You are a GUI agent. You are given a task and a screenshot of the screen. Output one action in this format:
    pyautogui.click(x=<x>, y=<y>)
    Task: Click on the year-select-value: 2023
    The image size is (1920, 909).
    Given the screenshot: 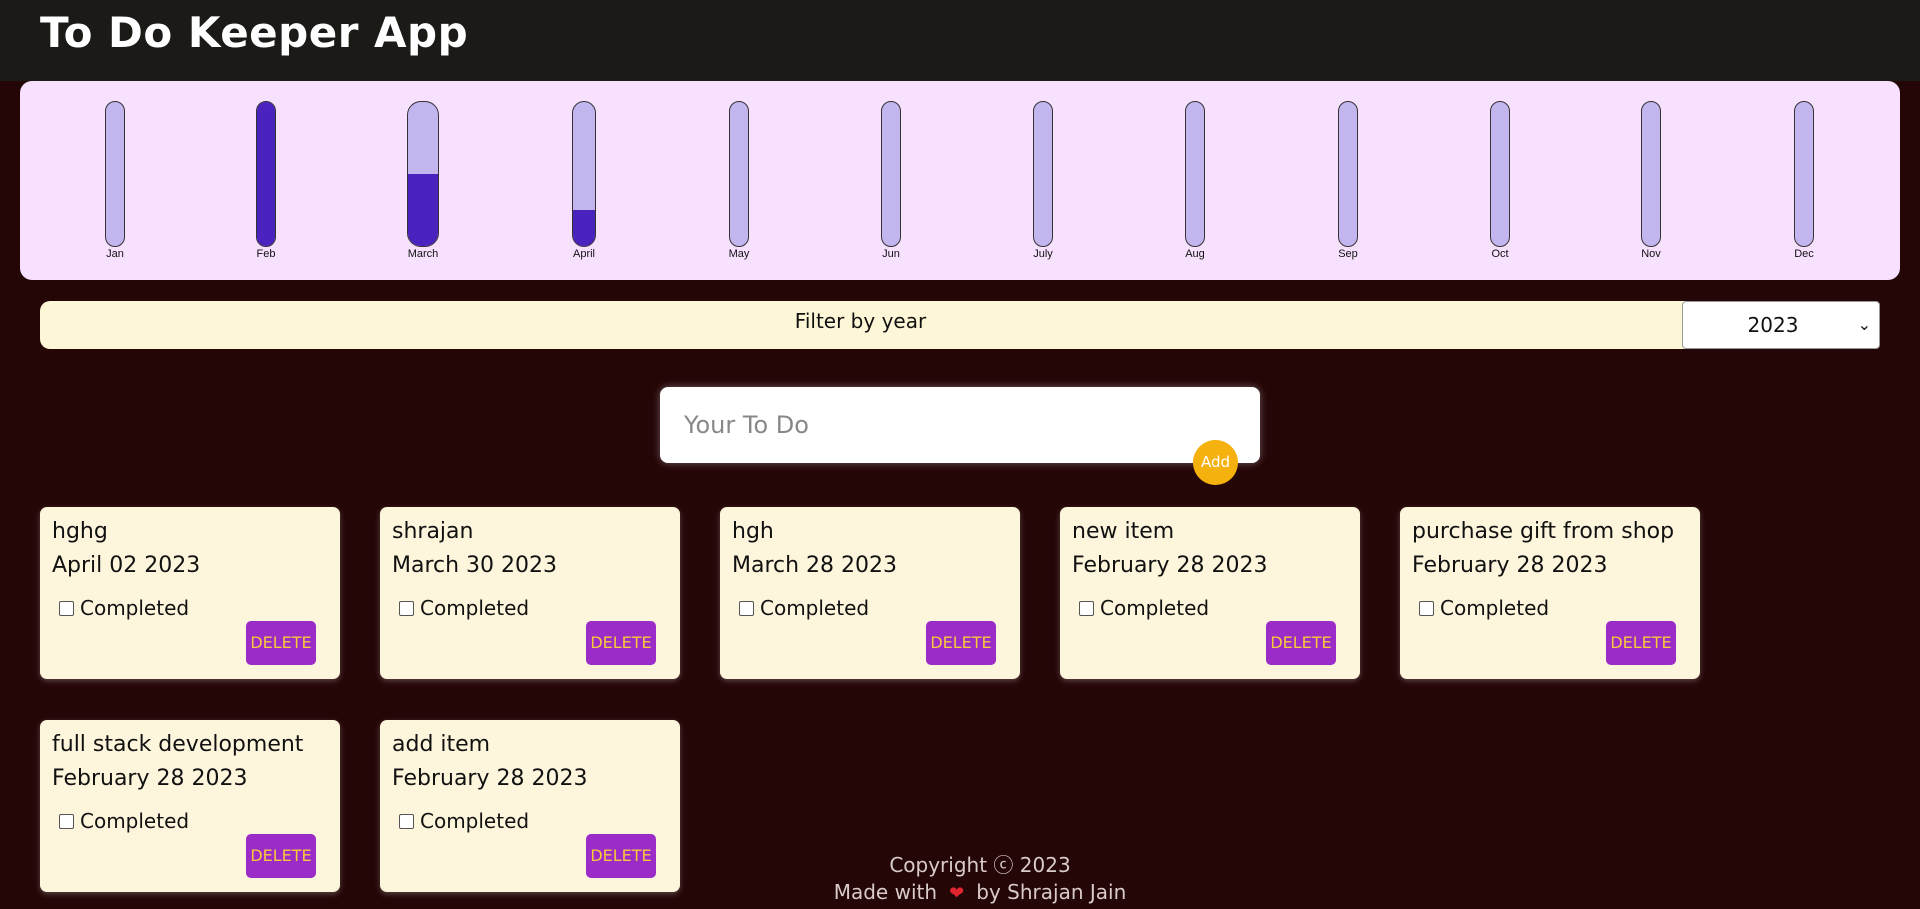 What is the action you would take?
    pyautogui.click(x=1773, y=325)
    